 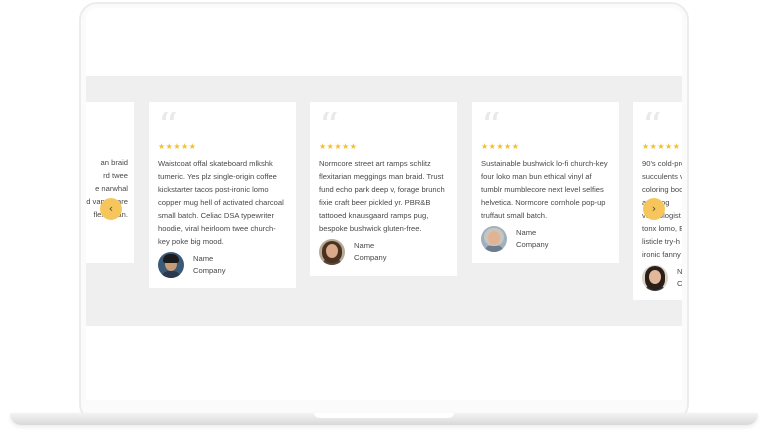 I want to click on testimonial-author: N C, so click(x=662, y=278).